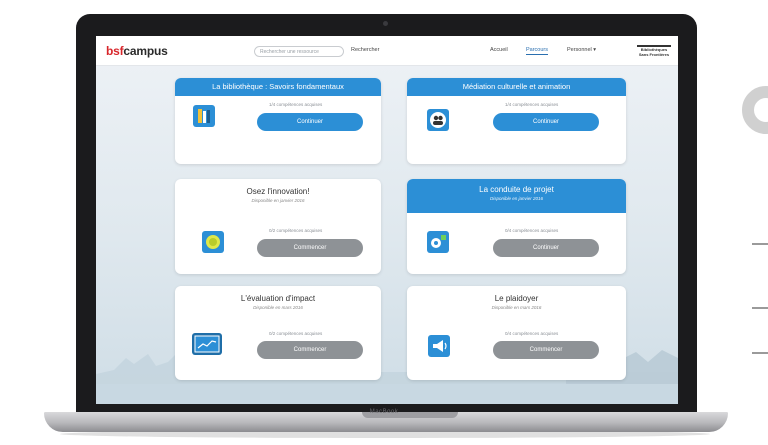 Image resolution: width=768 pixels, height=445 pixels. I want to click on partner-logo: Bibliothèques Sans Frontières, so click(654, 51).